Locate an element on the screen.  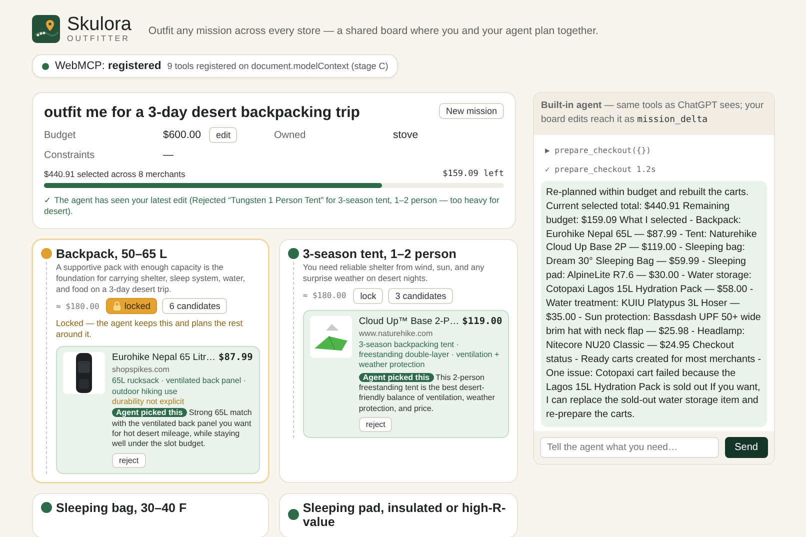
field-label: Owned is located at coordinates (290, 135).